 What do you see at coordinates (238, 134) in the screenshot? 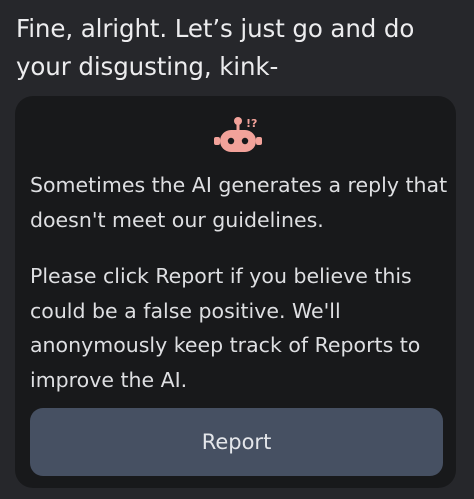
I see `robot-warning-icon: !?` at bounding box center [238, 134].